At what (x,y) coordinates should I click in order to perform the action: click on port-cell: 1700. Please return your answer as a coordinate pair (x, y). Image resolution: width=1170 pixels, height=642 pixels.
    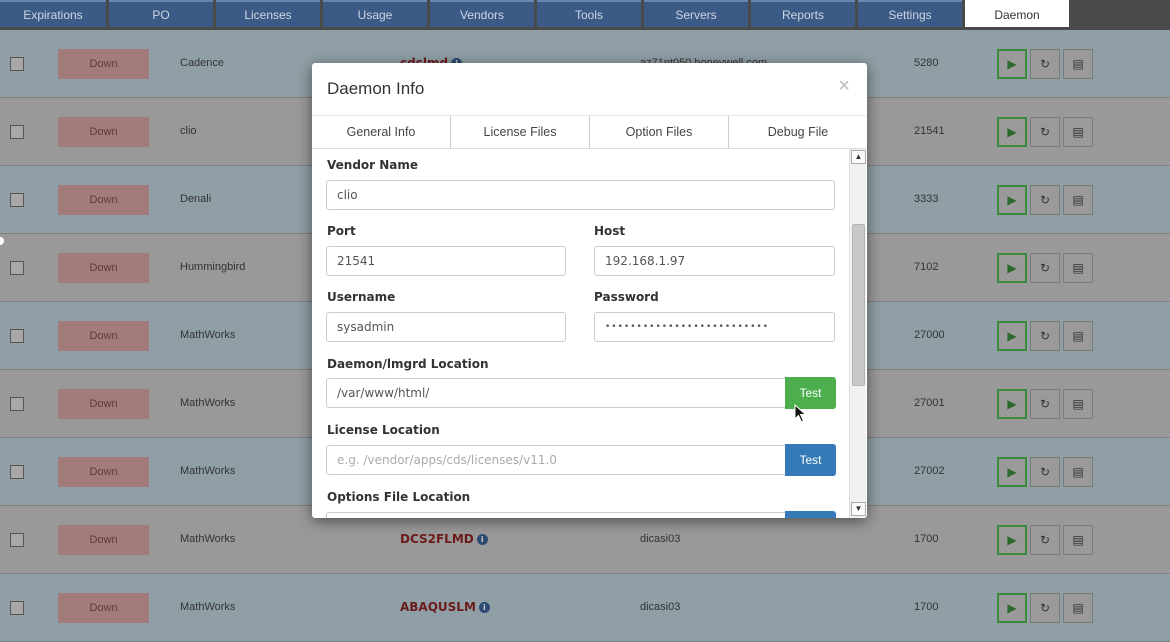
    Looking at the image, I should click on (926, 606).